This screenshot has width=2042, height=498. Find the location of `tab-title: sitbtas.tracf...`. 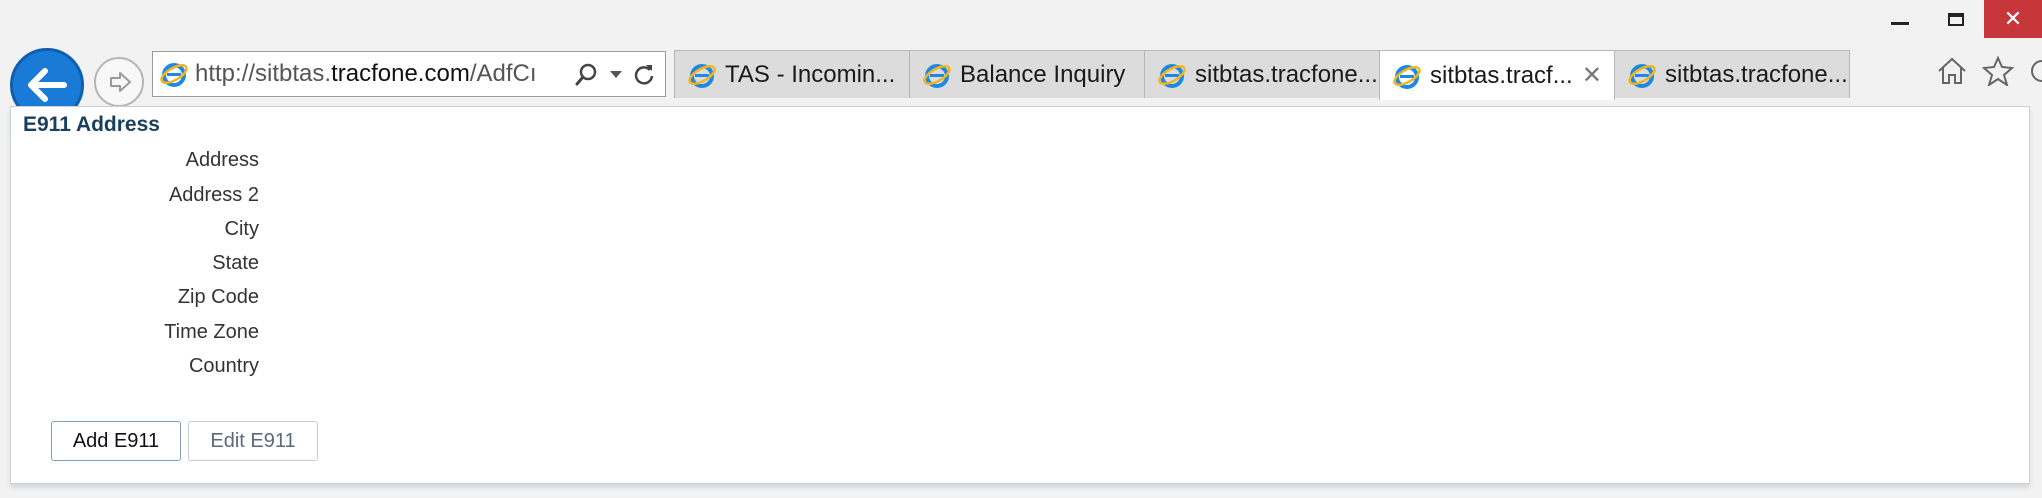

tab-title: sitbtas.tracf... is located at coordinates (1501, 75).